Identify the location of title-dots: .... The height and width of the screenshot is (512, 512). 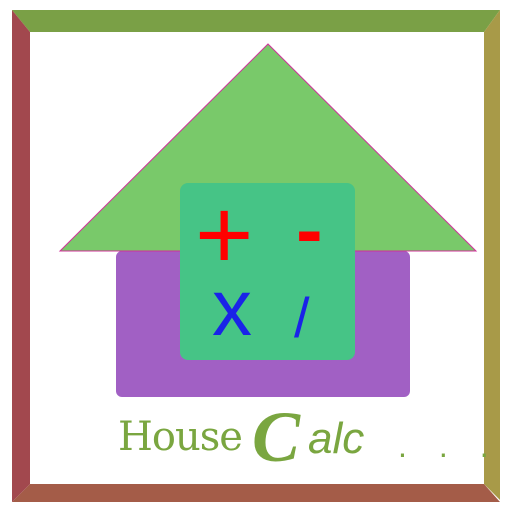
(455, 446).